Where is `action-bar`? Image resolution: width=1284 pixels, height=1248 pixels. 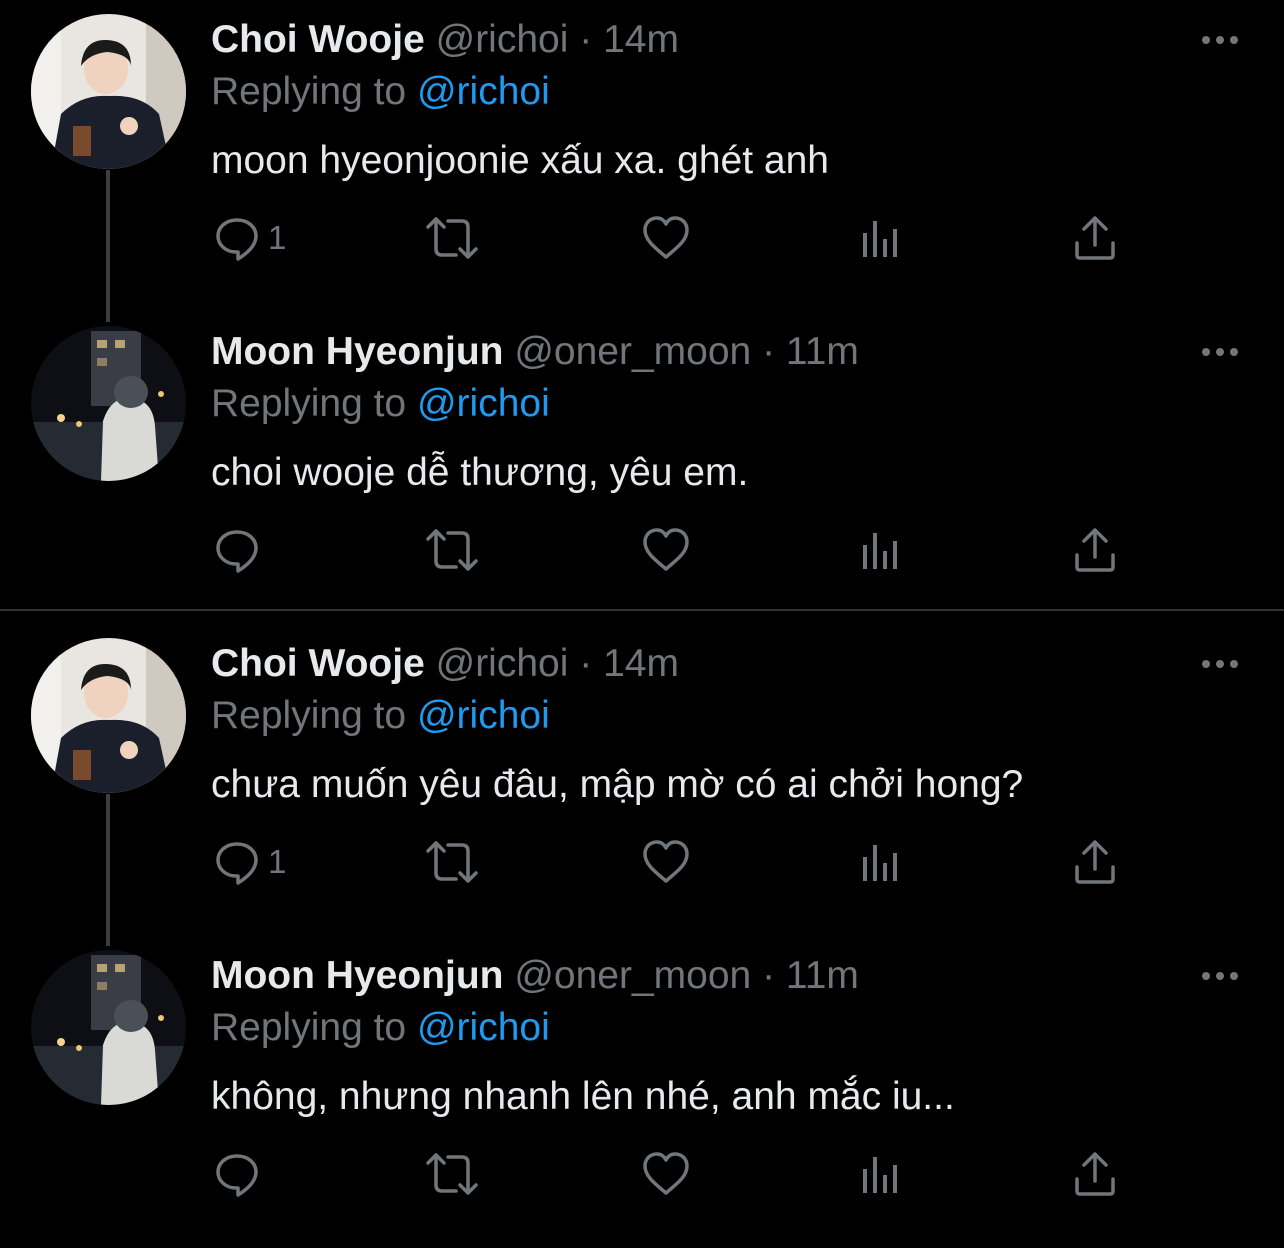
action-bar is located at coordinates (642, 550).